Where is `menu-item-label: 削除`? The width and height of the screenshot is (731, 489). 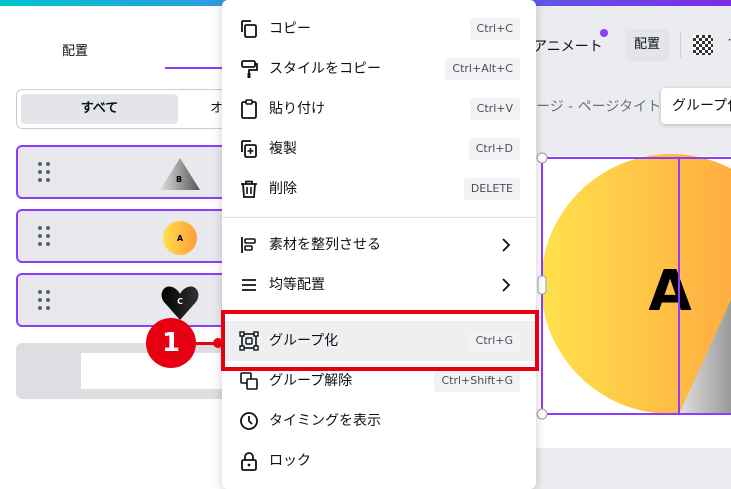 menu-item-label: 削除 is located at coordinates (283, 189).